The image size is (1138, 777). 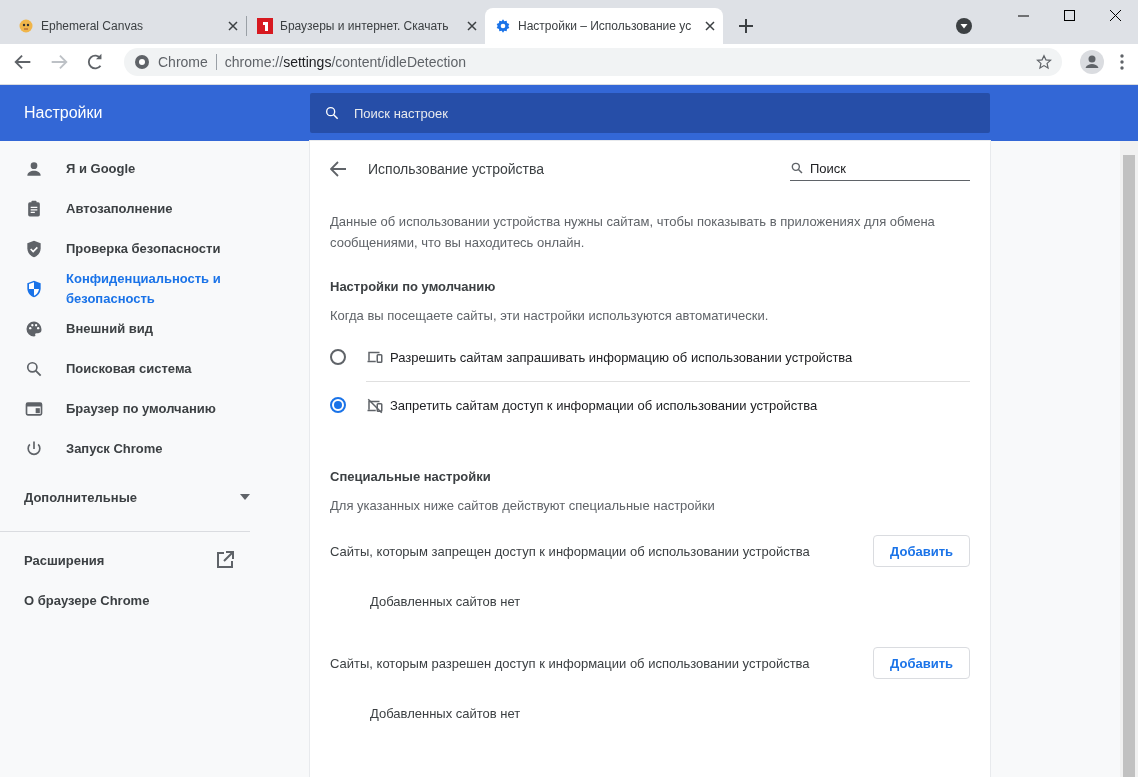 I want to click on origin-label: Chrome, so click(x=187, y=62).